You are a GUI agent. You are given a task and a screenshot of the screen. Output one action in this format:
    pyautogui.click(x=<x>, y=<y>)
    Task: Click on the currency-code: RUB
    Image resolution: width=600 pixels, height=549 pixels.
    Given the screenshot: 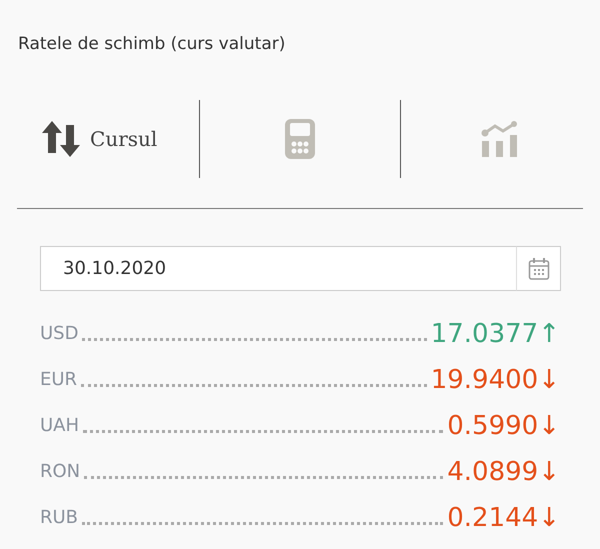 What is the action you would take?
    pyautogui.click(x=59, y=519)
    